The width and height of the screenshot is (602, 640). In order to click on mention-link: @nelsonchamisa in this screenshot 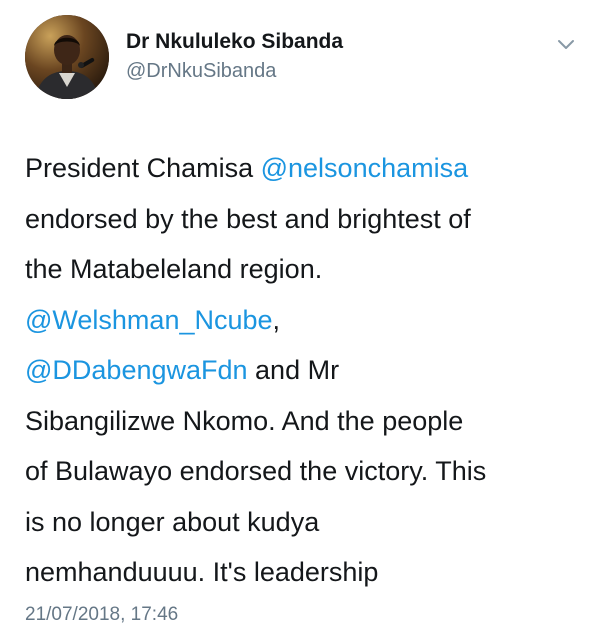, I will do `click(365, 168)`.